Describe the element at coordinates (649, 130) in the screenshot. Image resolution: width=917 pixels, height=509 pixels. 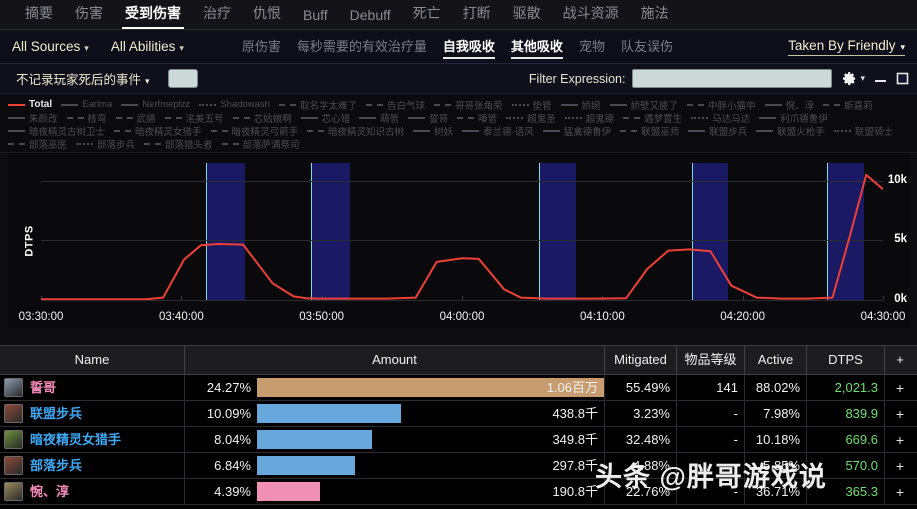
I see `legend-item: 联盟巫师` at that location.